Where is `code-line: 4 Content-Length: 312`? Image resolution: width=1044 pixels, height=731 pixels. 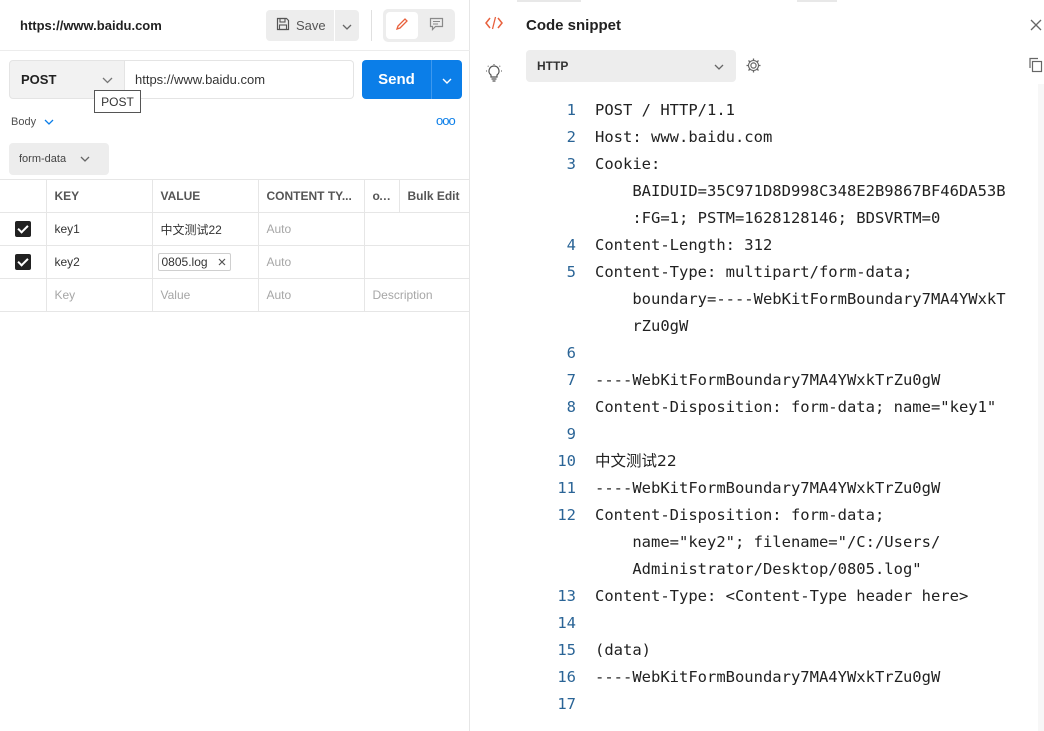
code-line: 4 Content-Length: 312 is located at coordinates (781, 245).